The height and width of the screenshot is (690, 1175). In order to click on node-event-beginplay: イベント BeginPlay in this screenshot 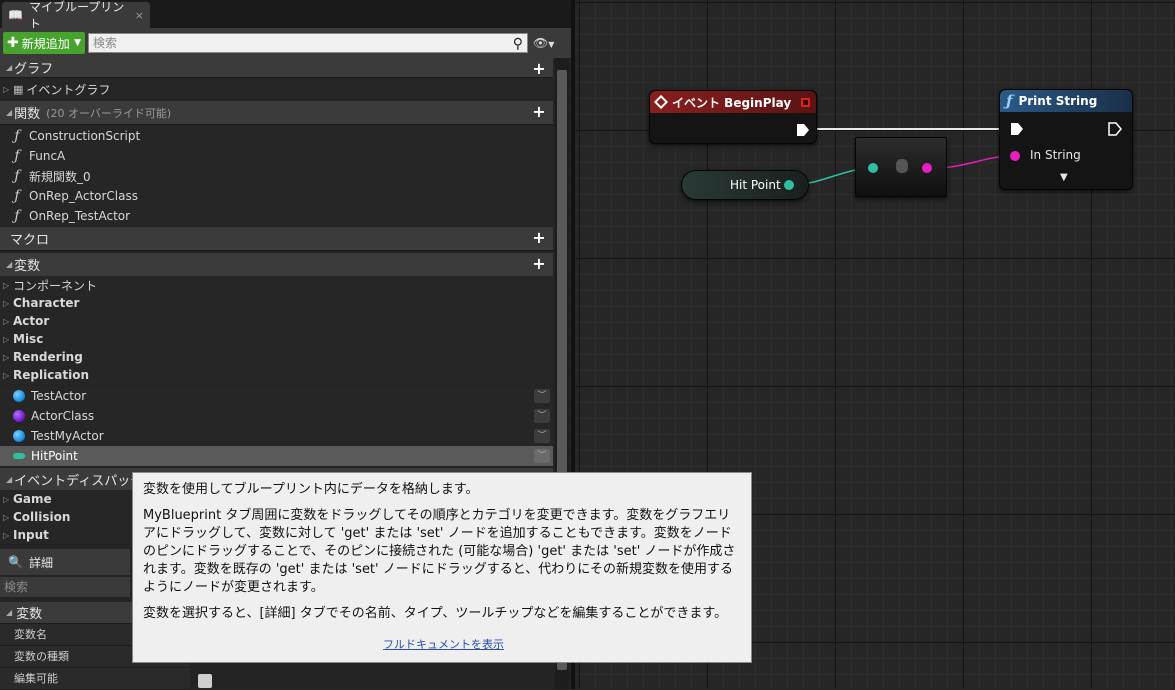, I will do `click(733, 117)`.